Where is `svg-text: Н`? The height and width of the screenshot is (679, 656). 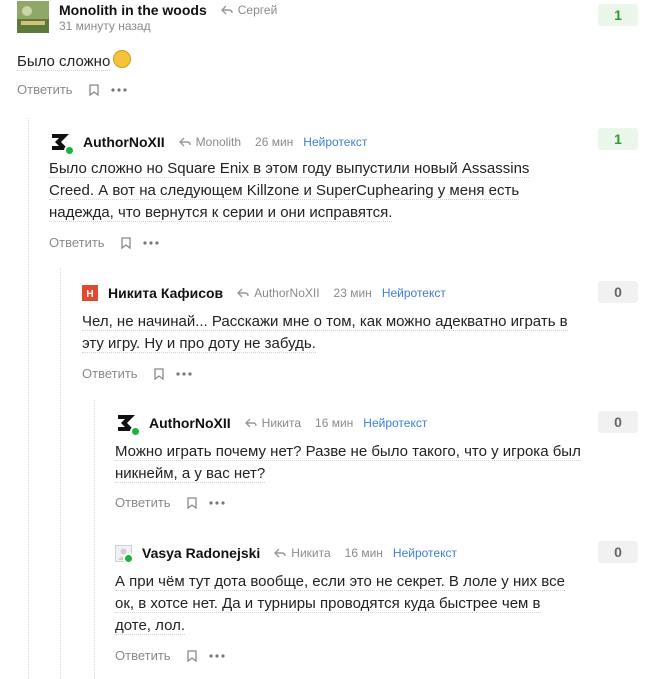
svg-text: Н is located at coordinates (89, 294).